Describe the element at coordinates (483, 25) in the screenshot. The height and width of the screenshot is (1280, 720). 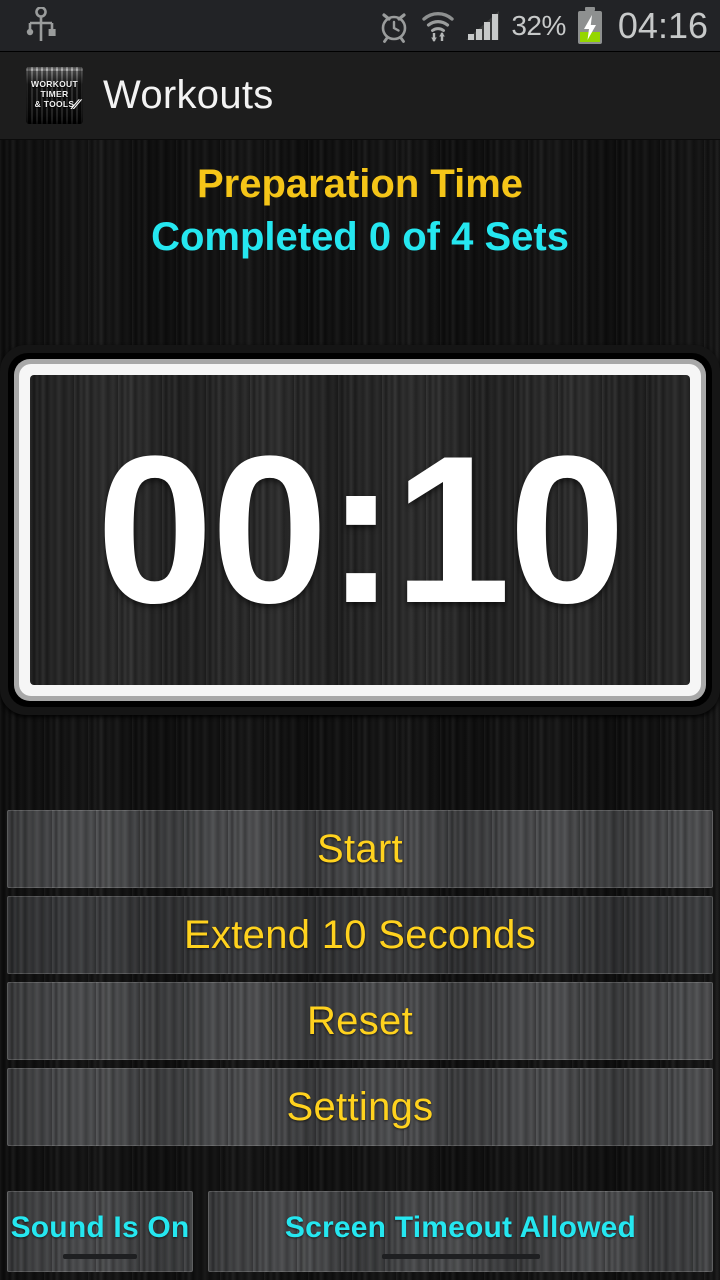
I see `cellular-signal-icon` at that location.